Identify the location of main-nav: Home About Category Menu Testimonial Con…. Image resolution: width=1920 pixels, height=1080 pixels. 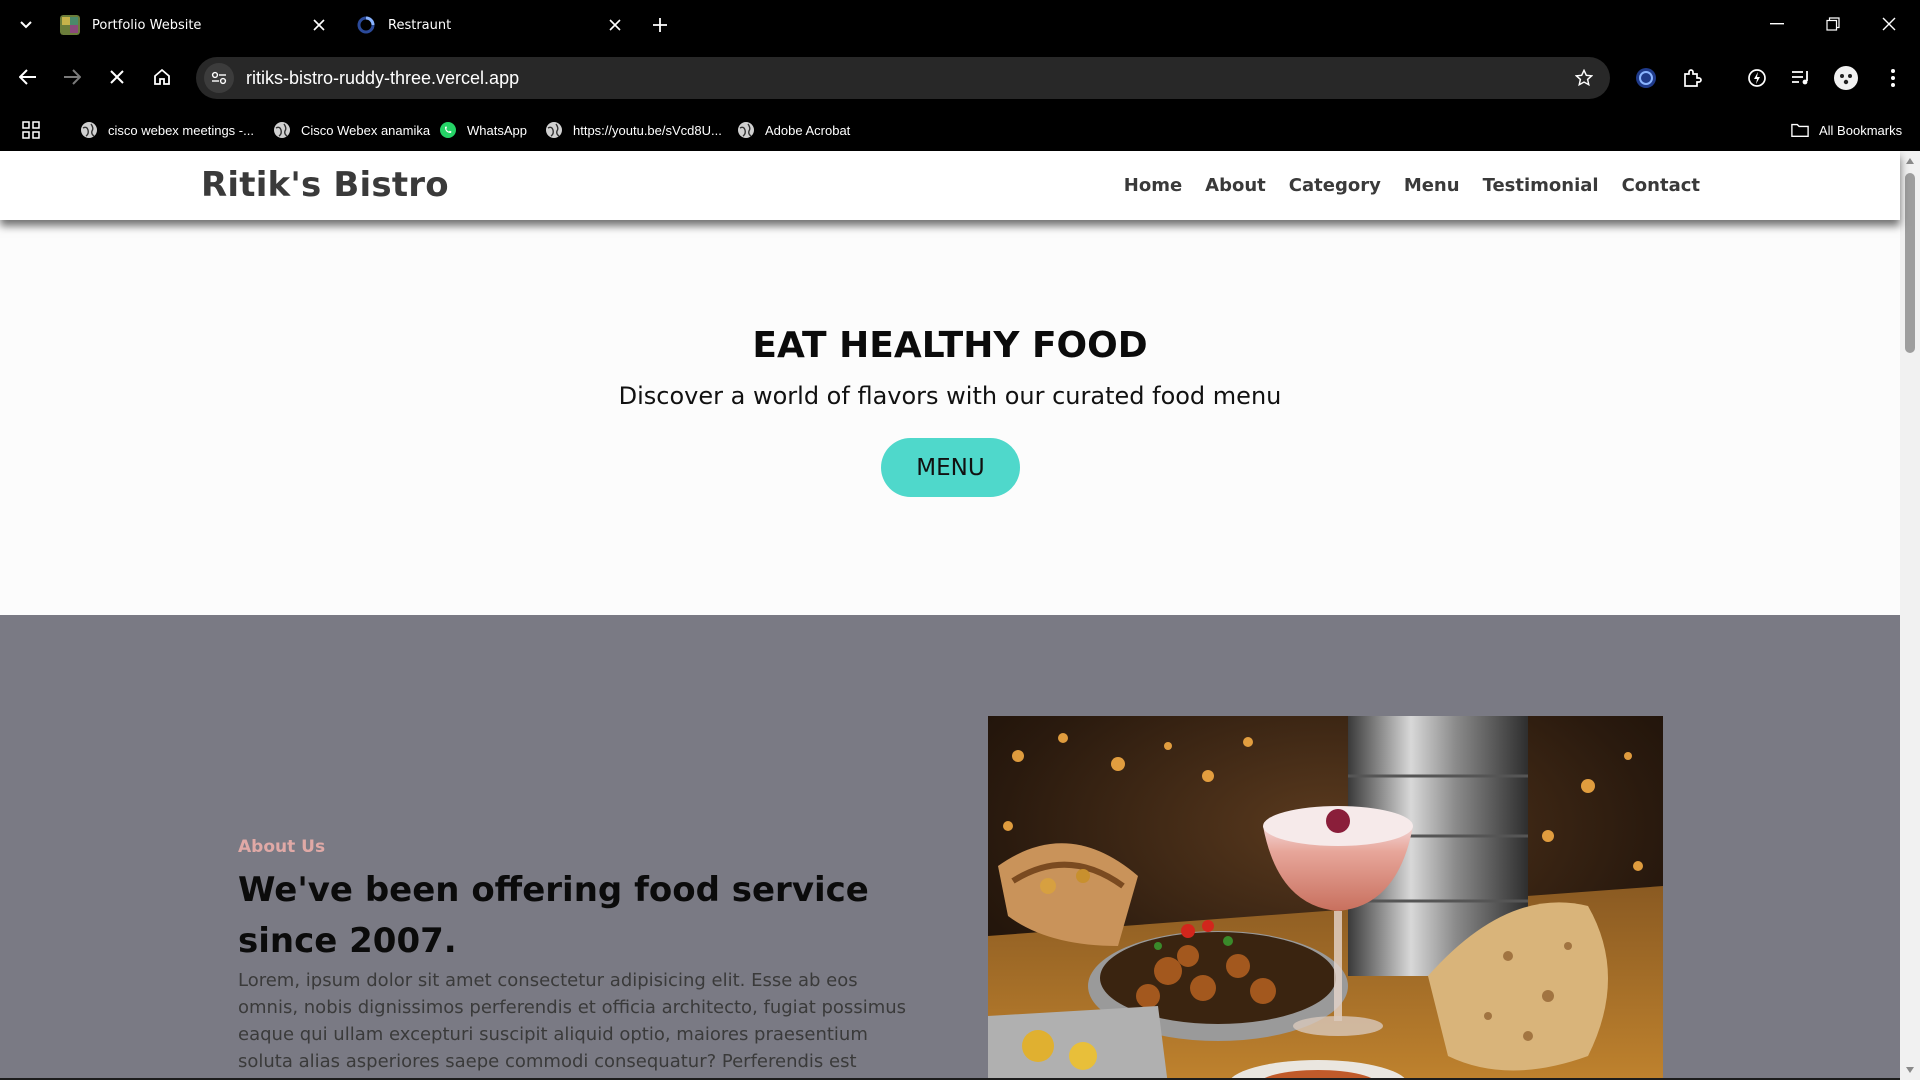
(1412, 185).